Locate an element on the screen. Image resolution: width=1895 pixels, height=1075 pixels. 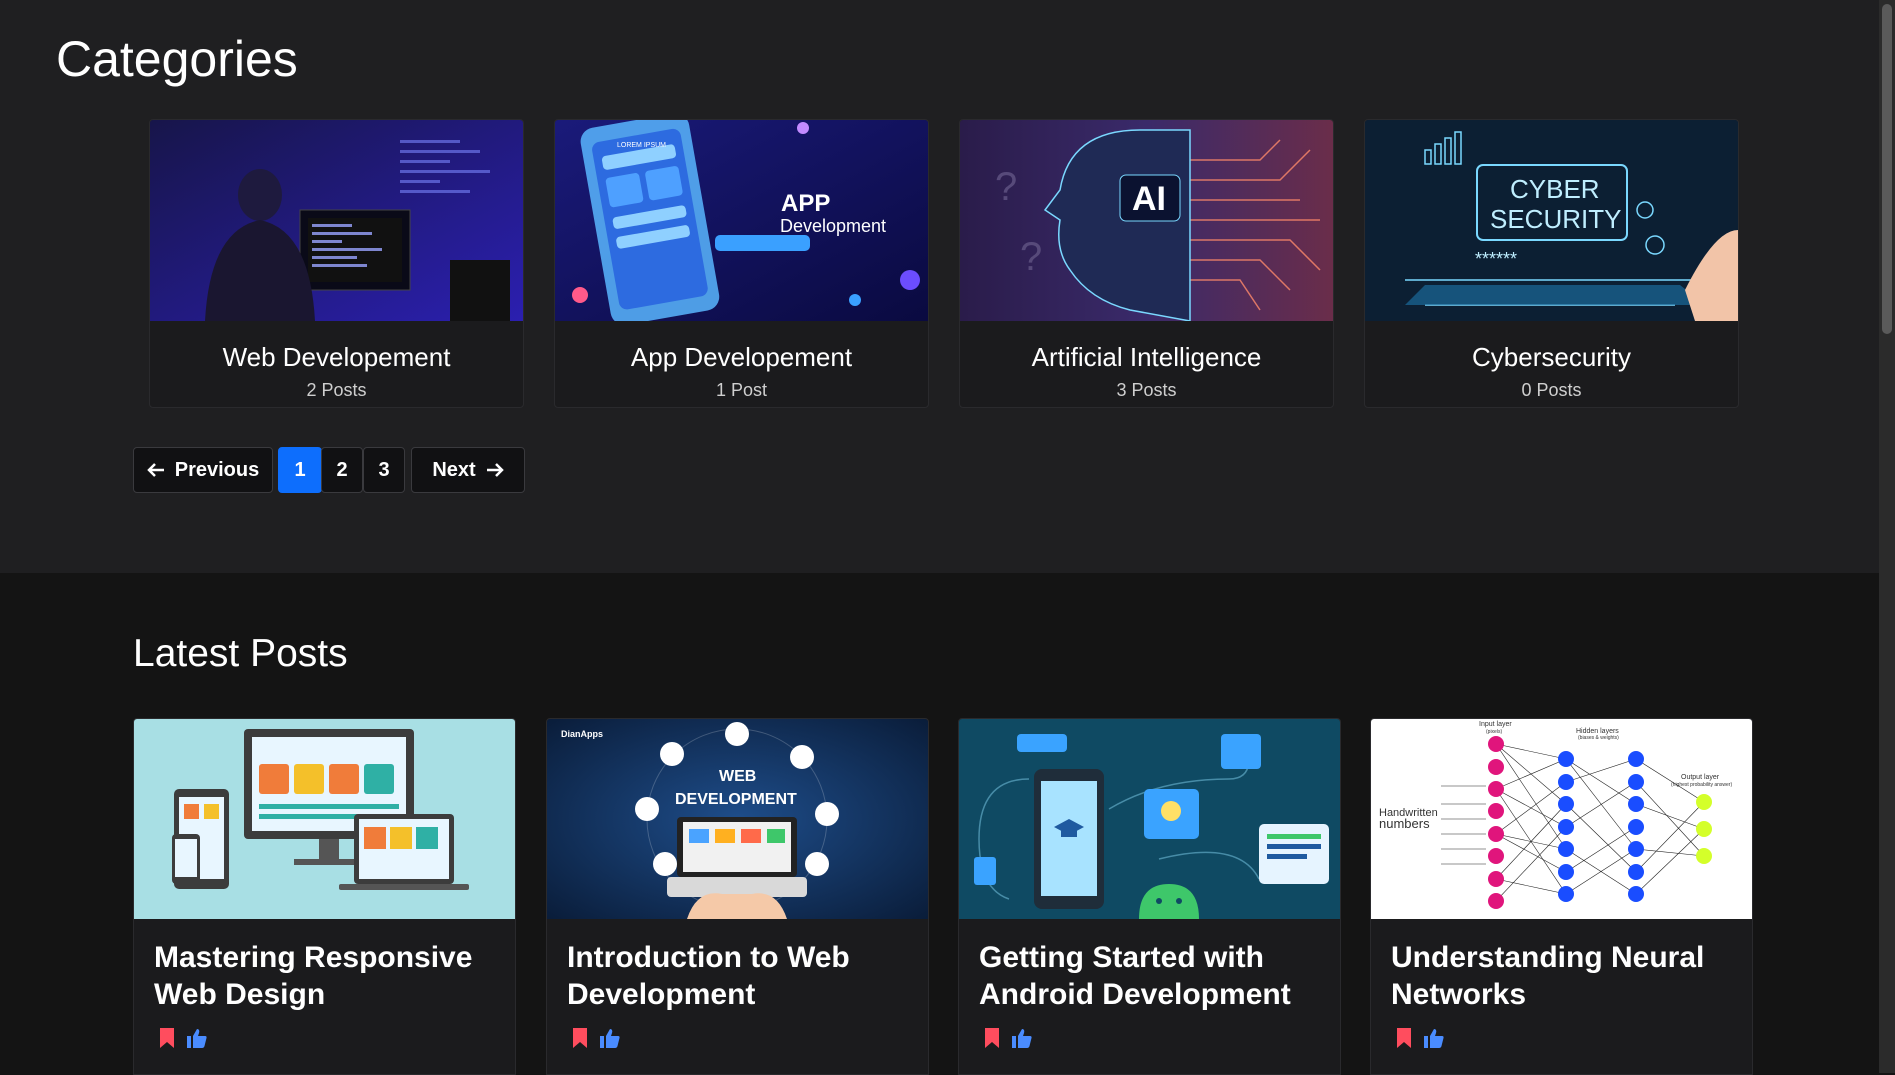
page-1-button: 1 is located at coordinates (300, 470).